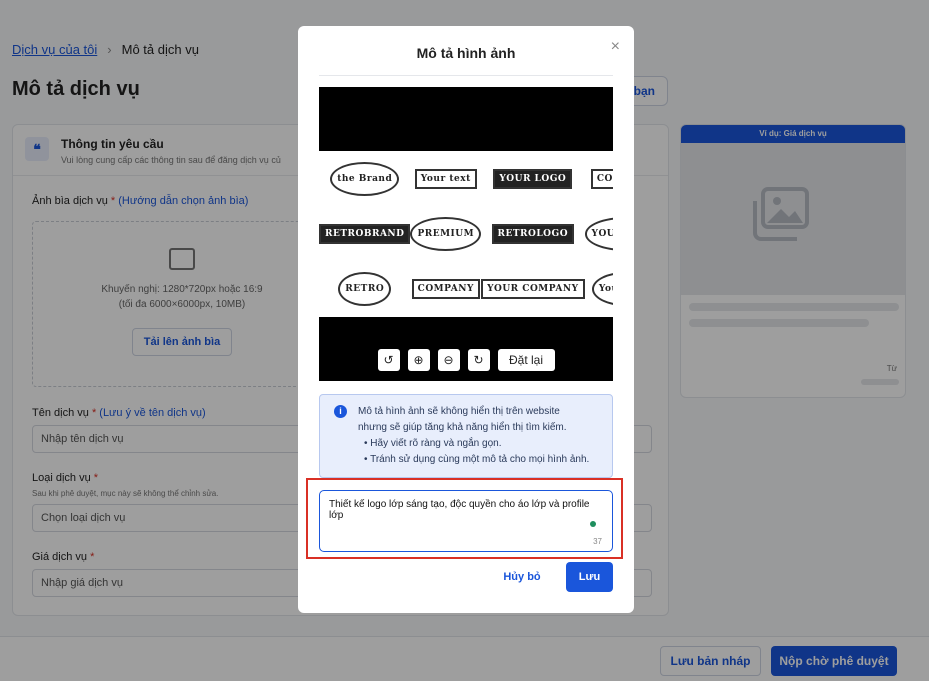 This screenshot has height=681, width=929. What do you see at coordinates (466, 53) in the screenshot?
I see `modal-title: Mô tả hình ảnh` at bounding box center [466, 53].